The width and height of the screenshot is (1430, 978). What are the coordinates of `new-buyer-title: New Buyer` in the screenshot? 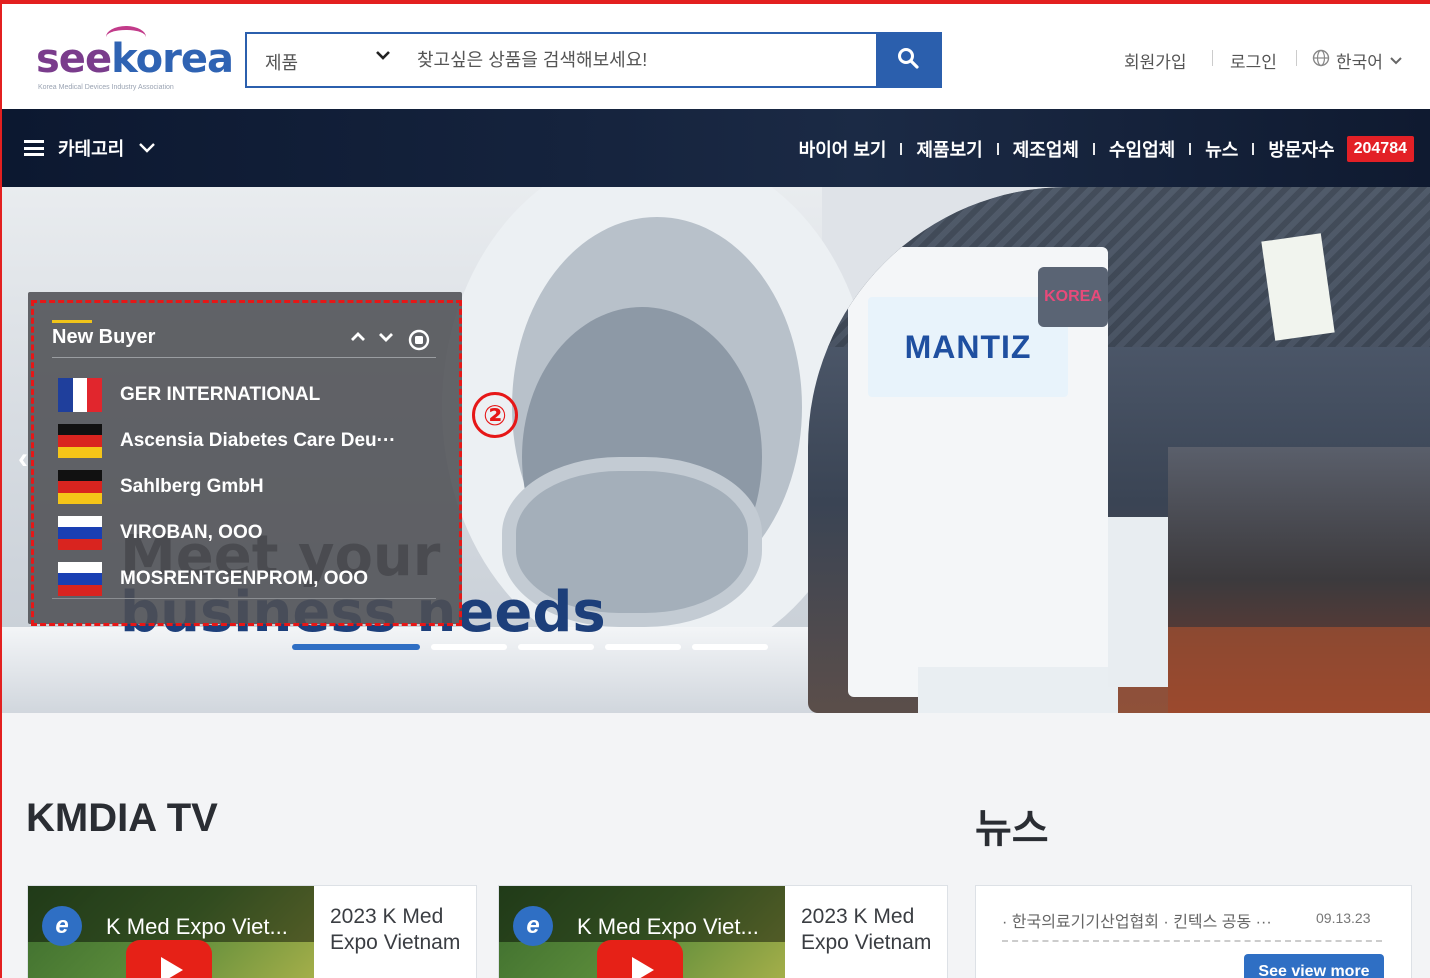 It's located at (104, 337).